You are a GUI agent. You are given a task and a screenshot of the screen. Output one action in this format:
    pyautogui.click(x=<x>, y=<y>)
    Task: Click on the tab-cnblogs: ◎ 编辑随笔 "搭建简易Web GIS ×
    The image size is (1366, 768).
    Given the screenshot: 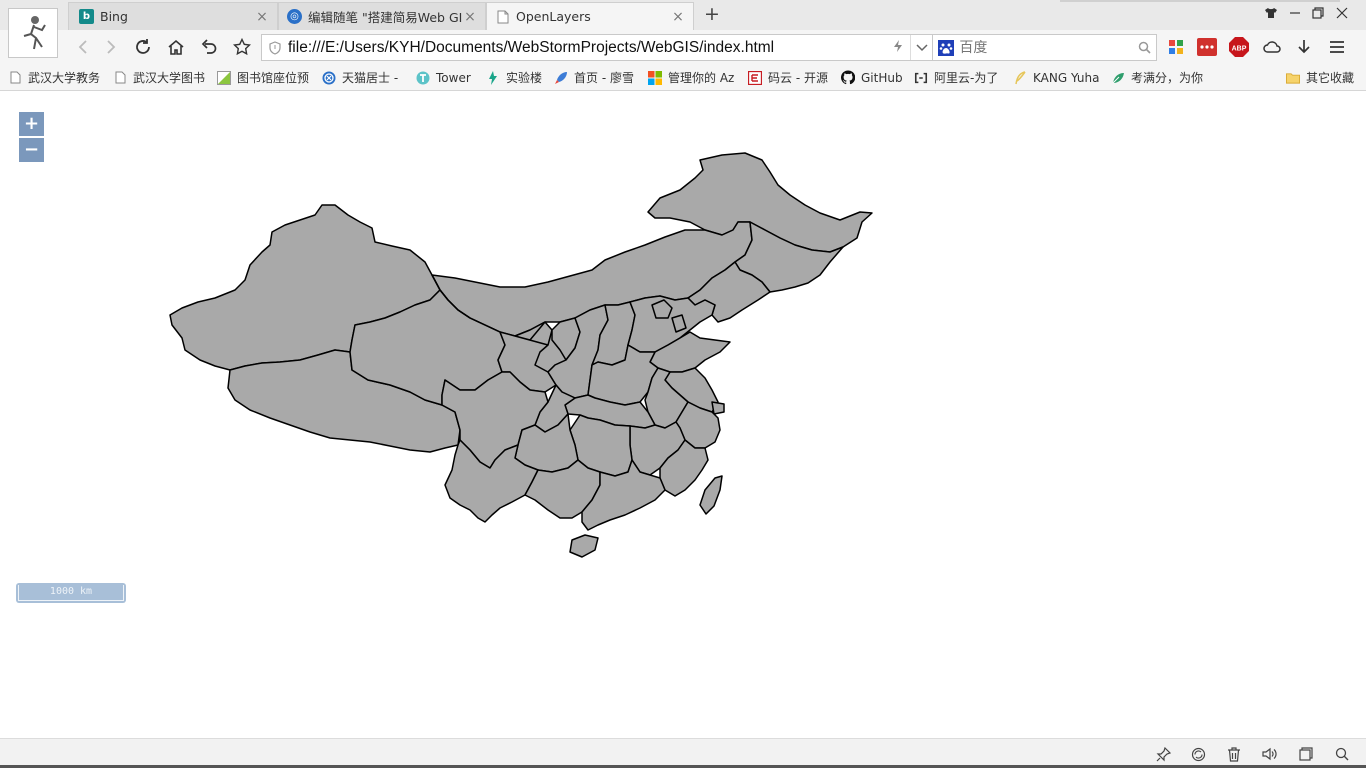 What is the action you would take?
    pyautogui.click(x=382, y=16)
    